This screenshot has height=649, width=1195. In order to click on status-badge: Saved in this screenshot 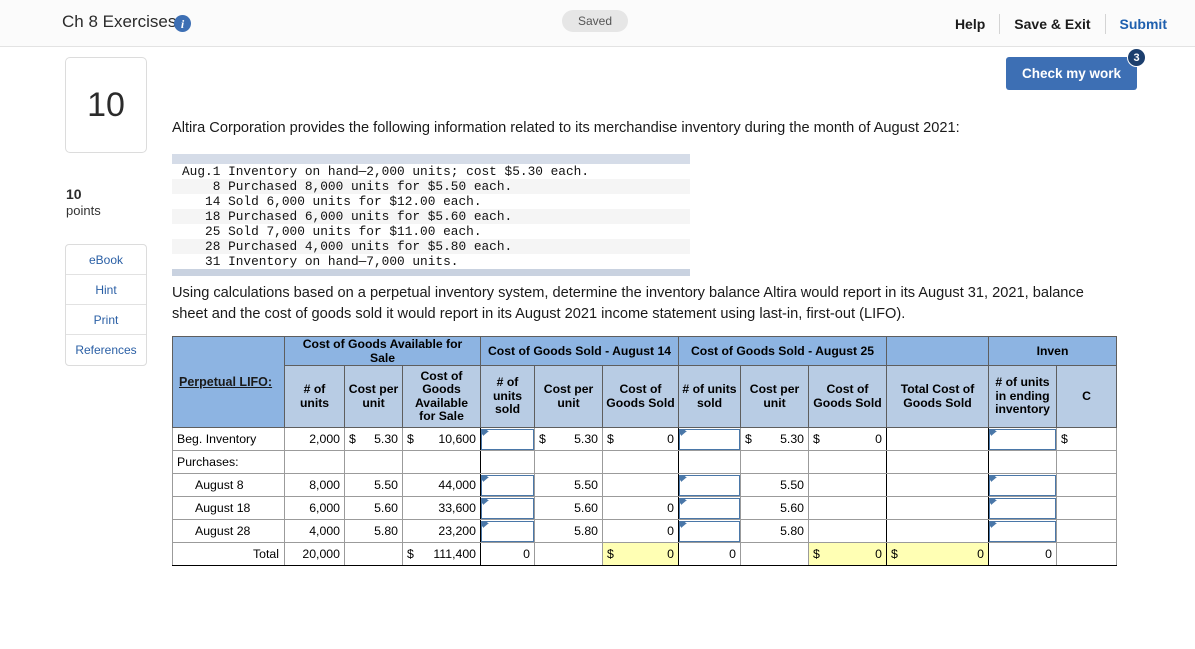, I will do `click(595, 21)`.